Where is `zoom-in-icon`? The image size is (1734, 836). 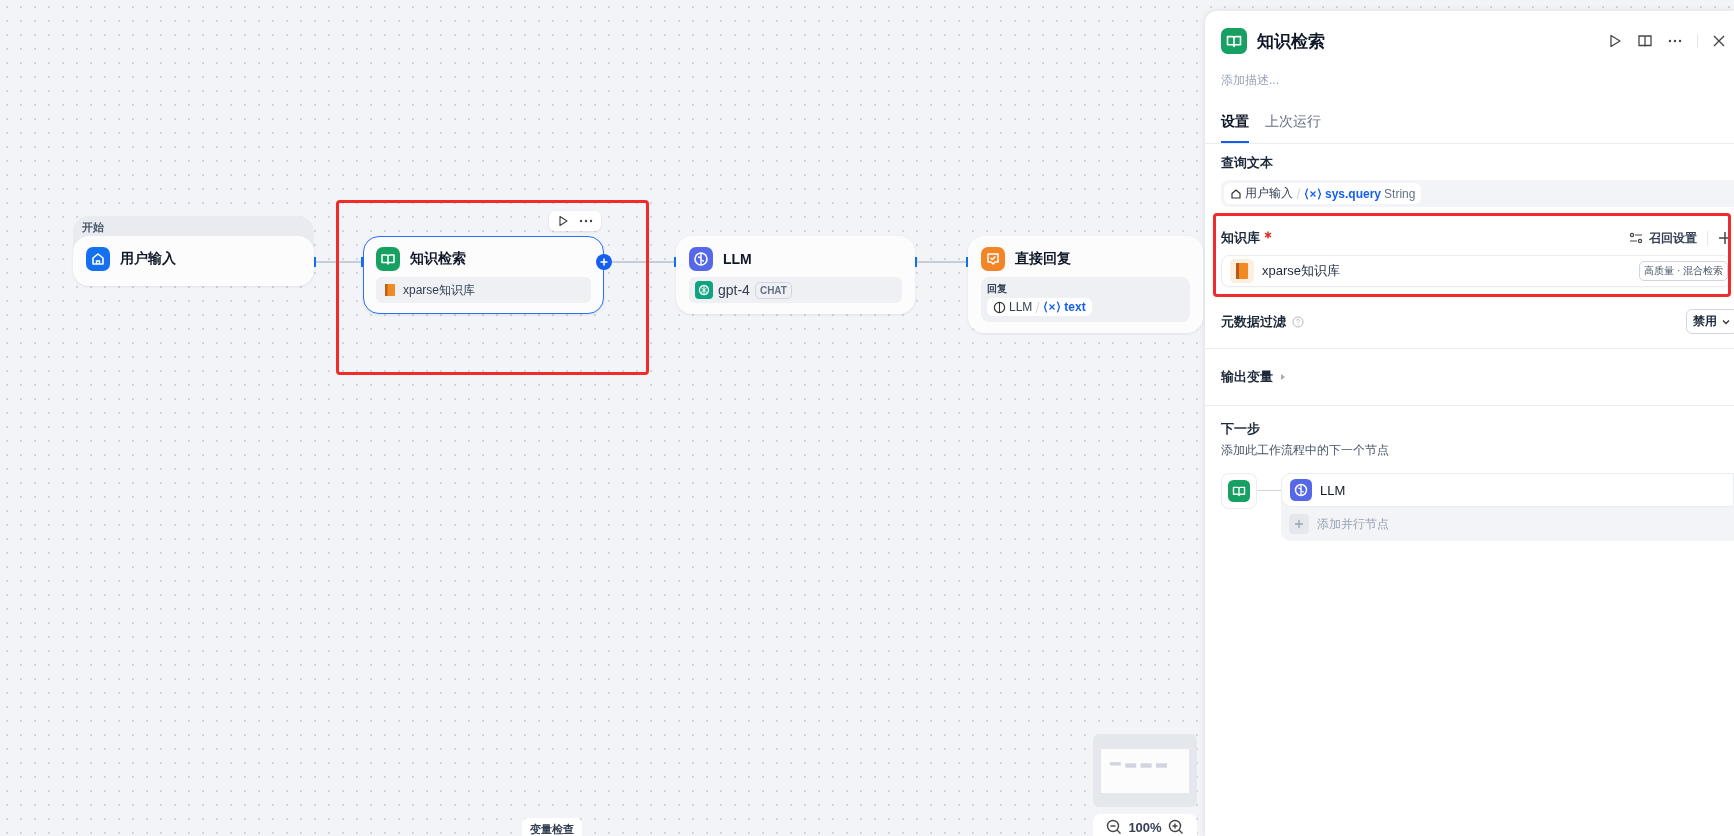 zoom-in-icon is located at coordinates (1175, 827).